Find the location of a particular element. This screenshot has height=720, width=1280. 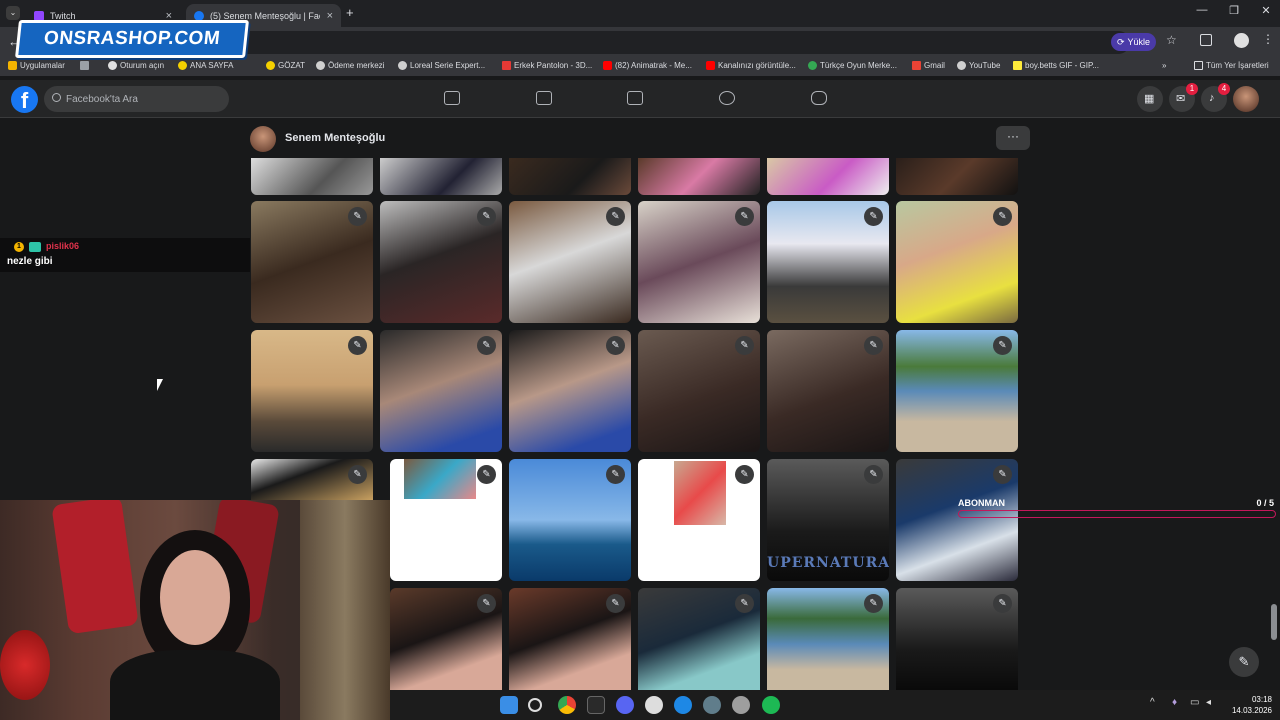

marketplace-icon is located at coordinates (635, 98).